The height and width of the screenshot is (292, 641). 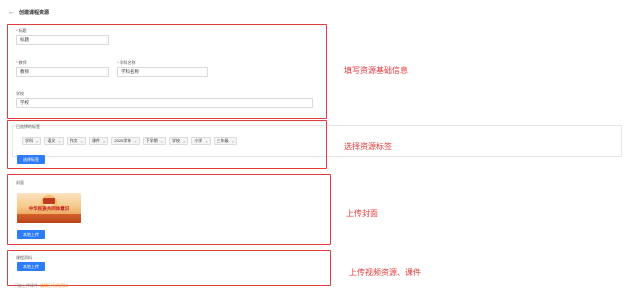 I want to click on tag-chip: 小学 ×, so click(x=201, y=141).